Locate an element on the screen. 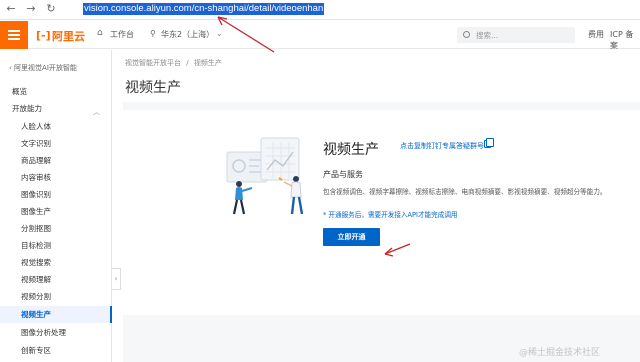  location-icon: ⚲ is located at coordinates (153, 33).